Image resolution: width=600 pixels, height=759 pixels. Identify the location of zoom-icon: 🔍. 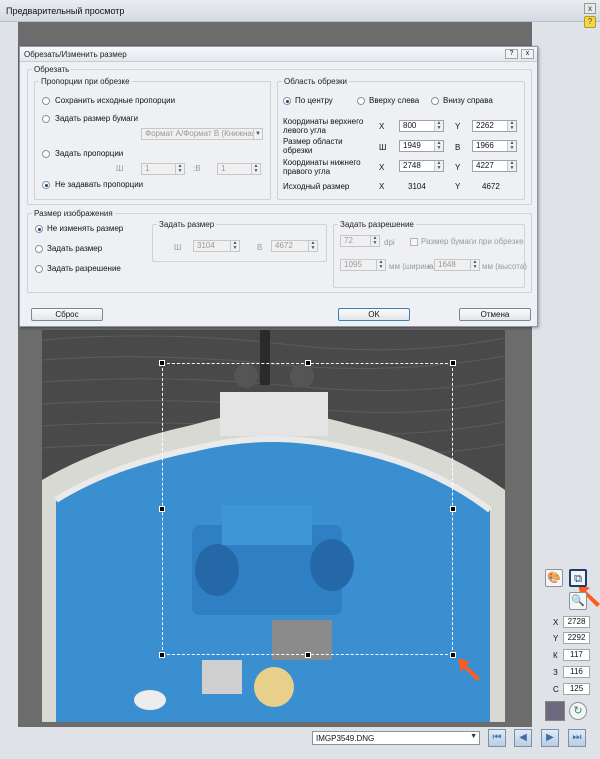
(578, 601).